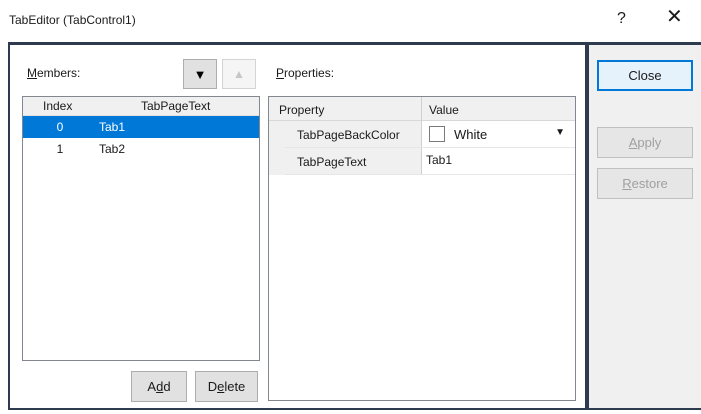  I want to click on member-row-tab1: 0 Tab1, so click(141, 127).